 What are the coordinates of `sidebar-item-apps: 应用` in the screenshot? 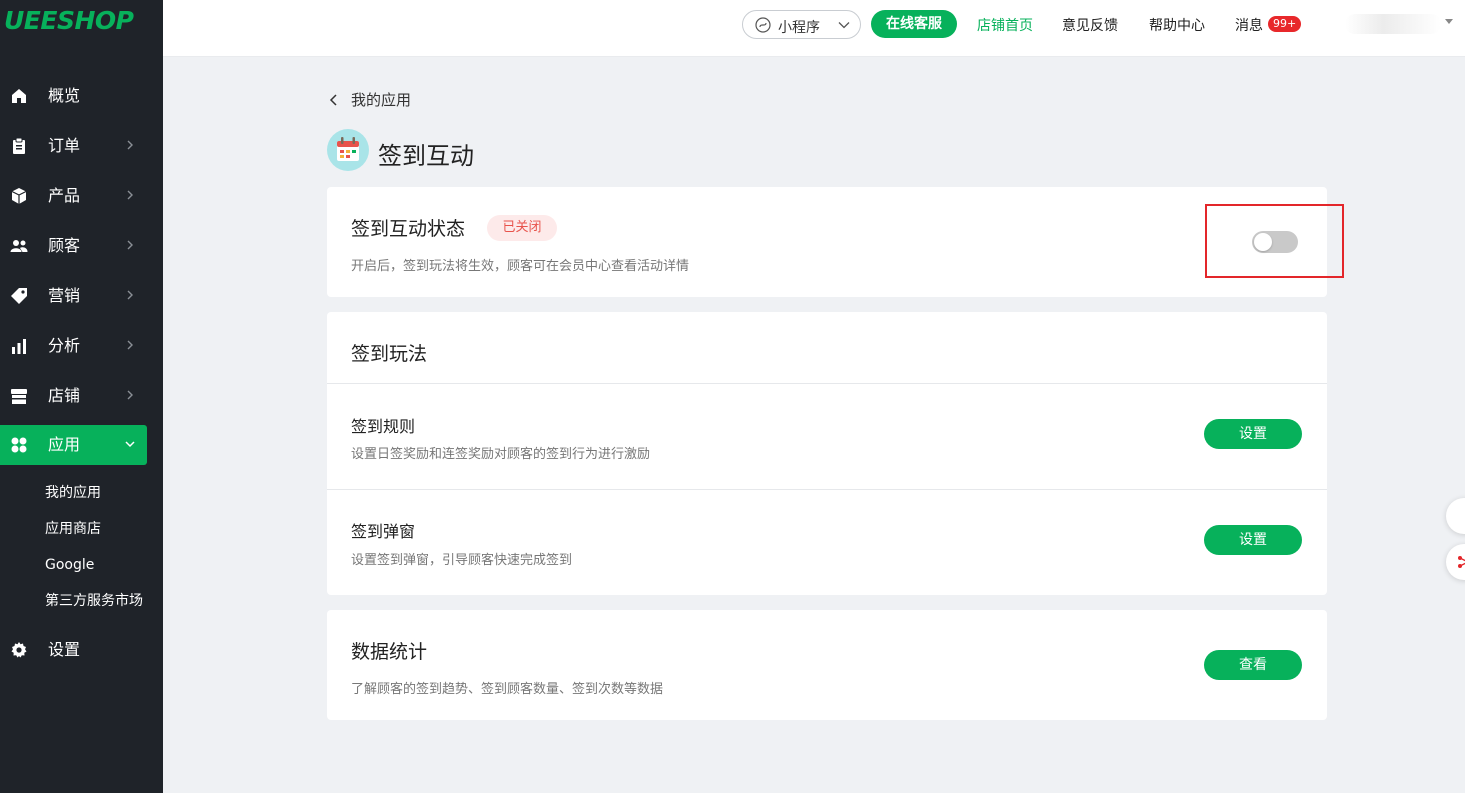 It's located at (73, 445).